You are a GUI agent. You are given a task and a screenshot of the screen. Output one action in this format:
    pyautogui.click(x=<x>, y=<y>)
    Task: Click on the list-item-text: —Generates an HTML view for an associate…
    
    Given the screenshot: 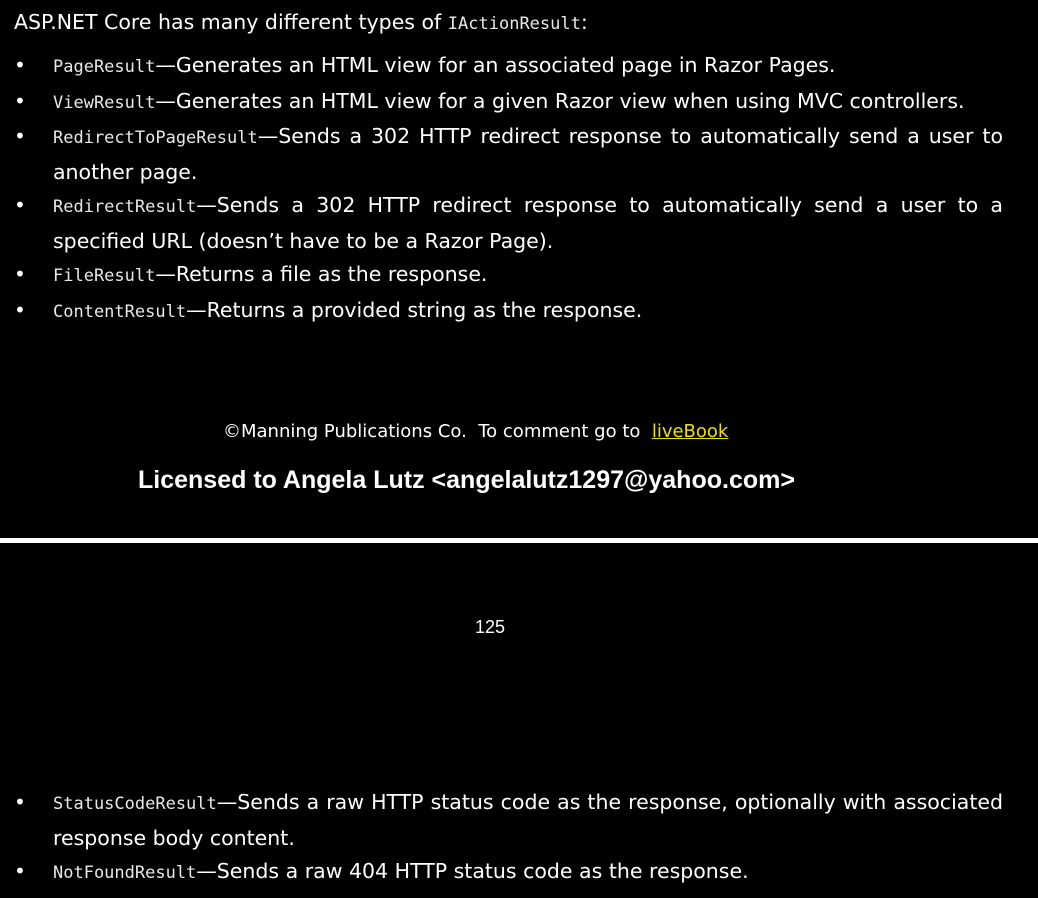 What is the action you would take?
    pyautogui.click(x=495, y=65)
    